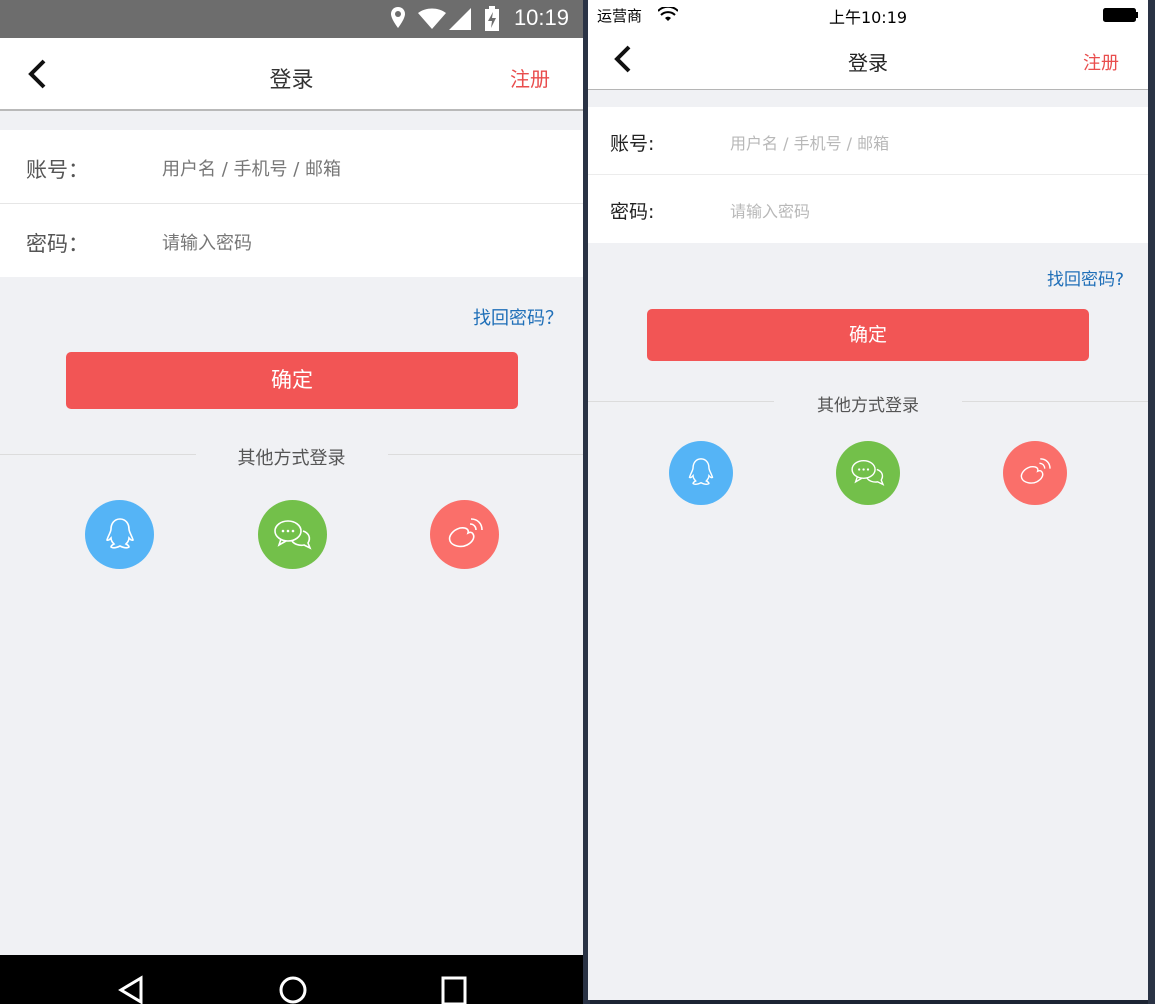  I want to click on password-label: 密码：, so click(57, 244).